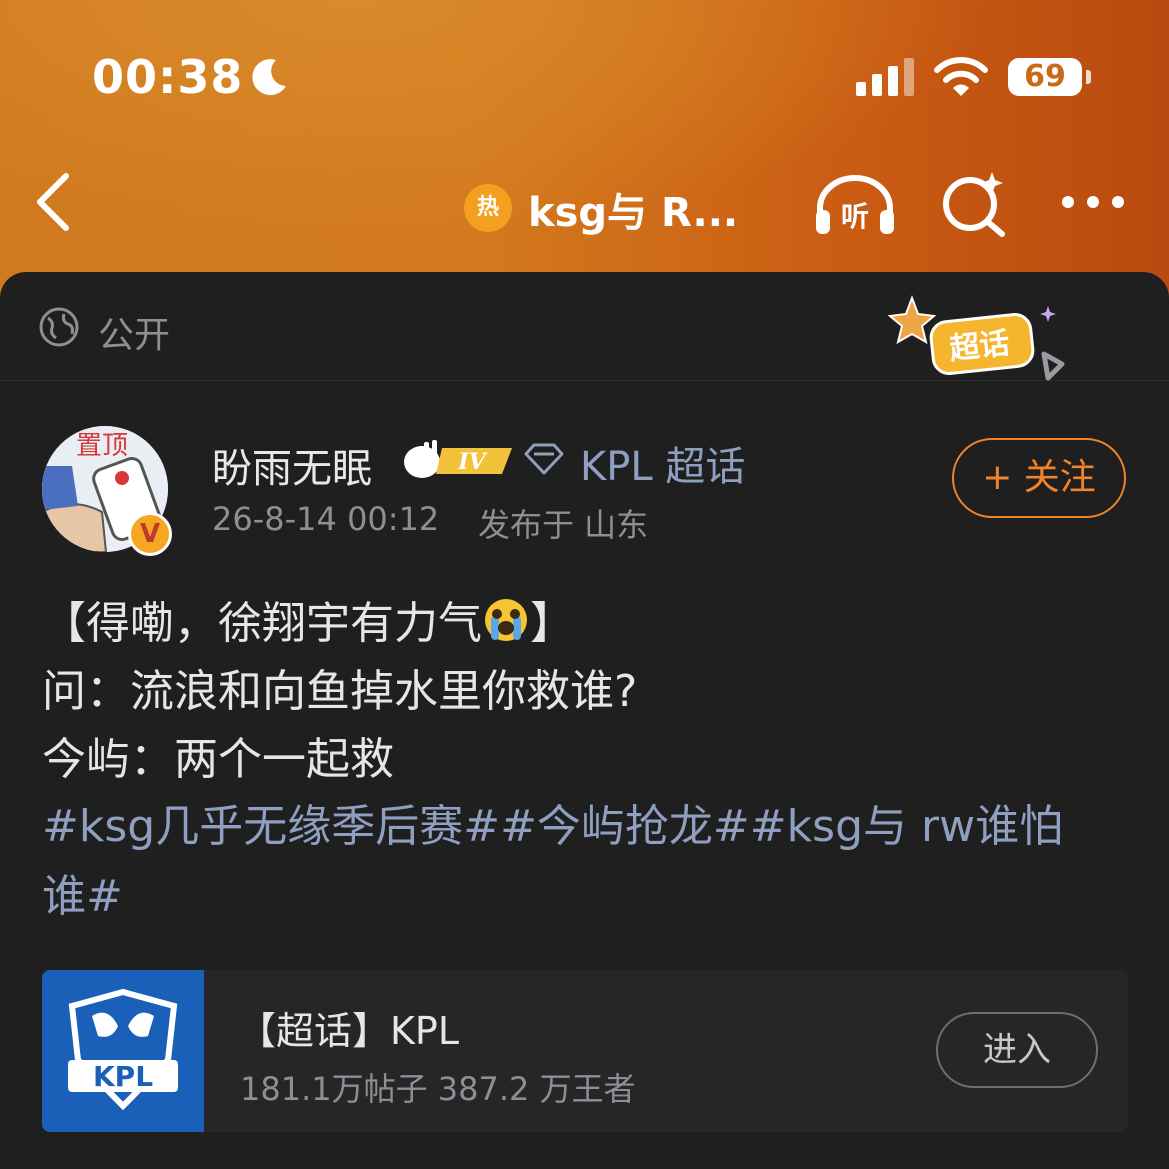 This screenshot has width=1169, height=1169. What do you see at coordinates (979, 346) in the screenshot?
I see `sticker-label: 超话` at bounding box center [979, 346].